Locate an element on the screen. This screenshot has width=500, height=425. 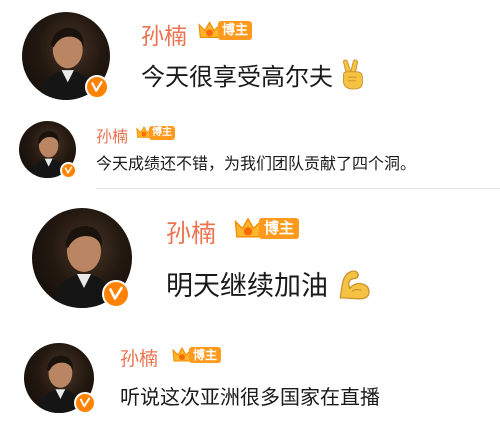
message-text: 今天成绩还不错，为我们团队贡献了四个洞。 is located at coordinates (256, 163).